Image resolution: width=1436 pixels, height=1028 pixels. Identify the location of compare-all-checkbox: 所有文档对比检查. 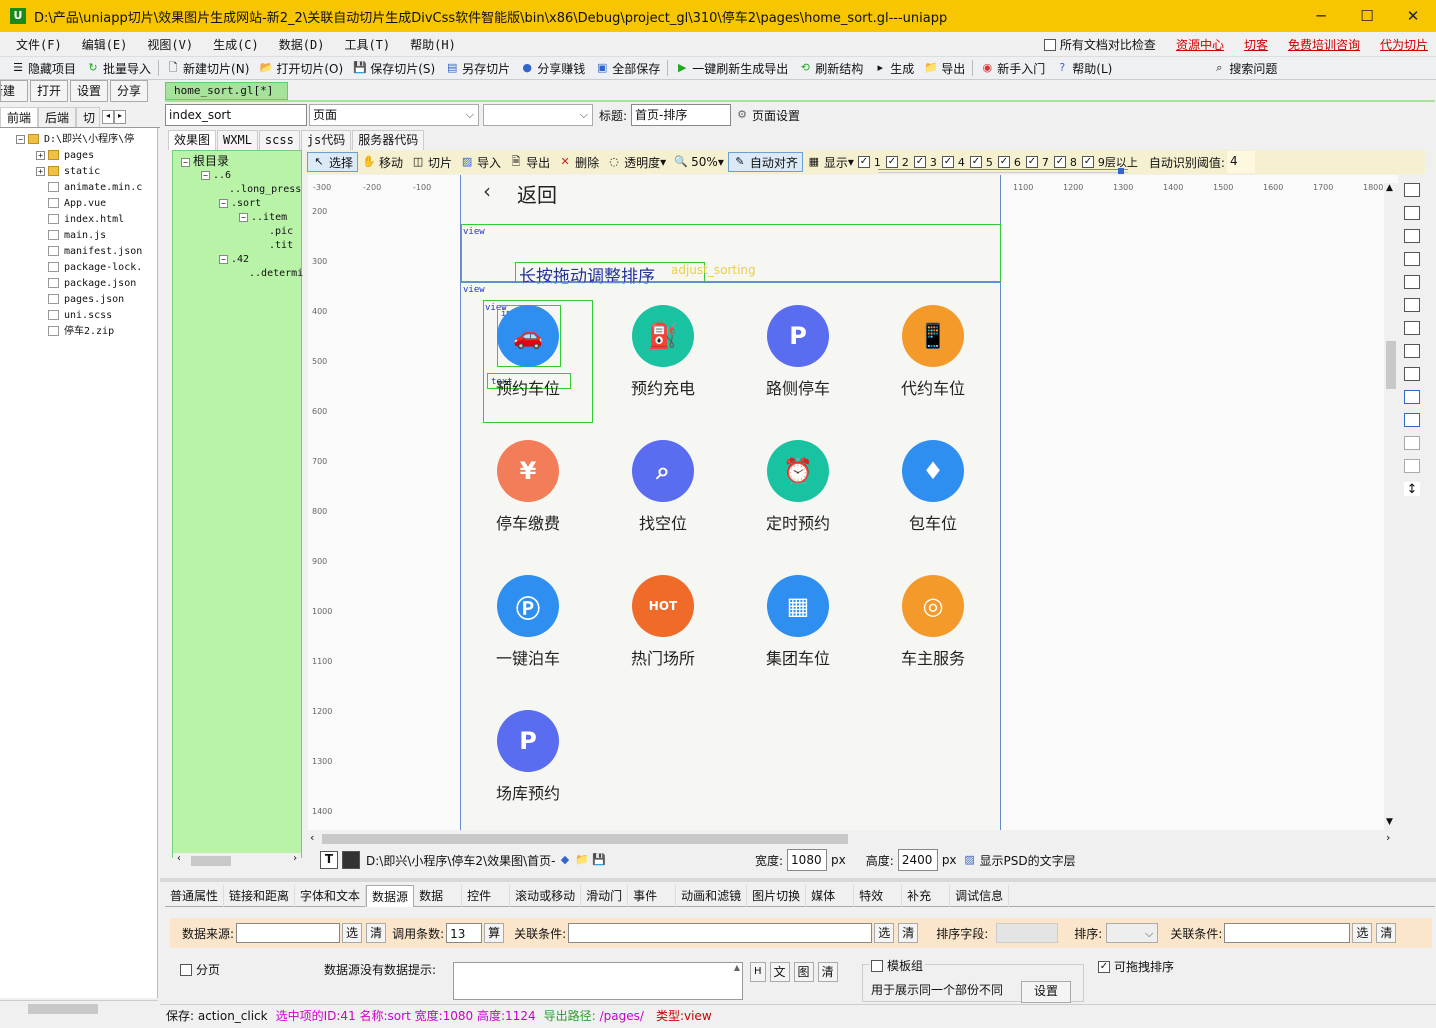
(1099, 44).